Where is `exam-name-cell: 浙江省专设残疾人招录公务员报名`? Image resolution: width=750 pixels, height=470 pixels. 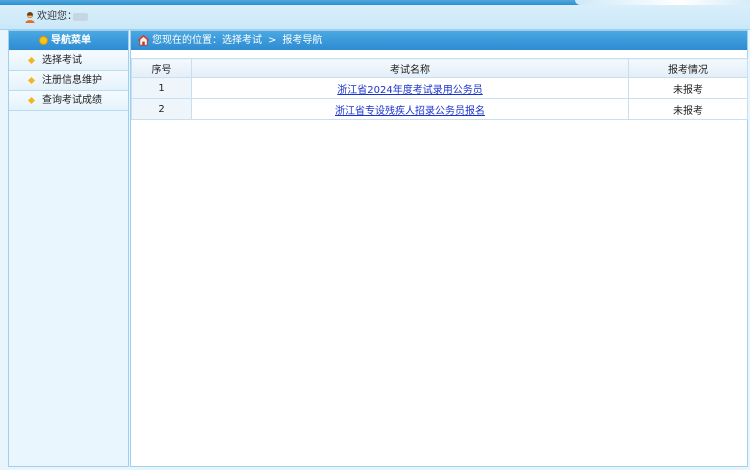 exam-name-cell: 浙江省专设残疾人招录公务员报名 is located at coordinates (410, 109).